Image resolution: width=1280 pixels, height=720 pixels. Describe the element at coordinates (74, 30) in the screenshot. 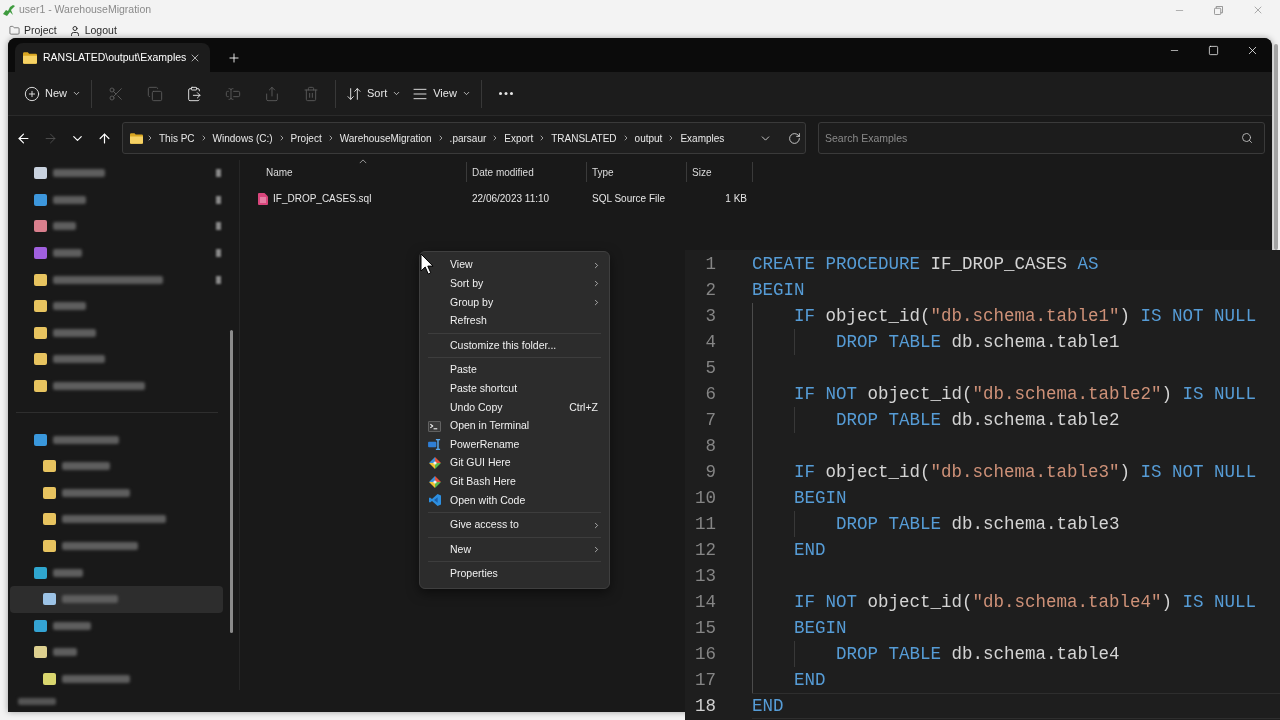

I see `user-icon` at that location.